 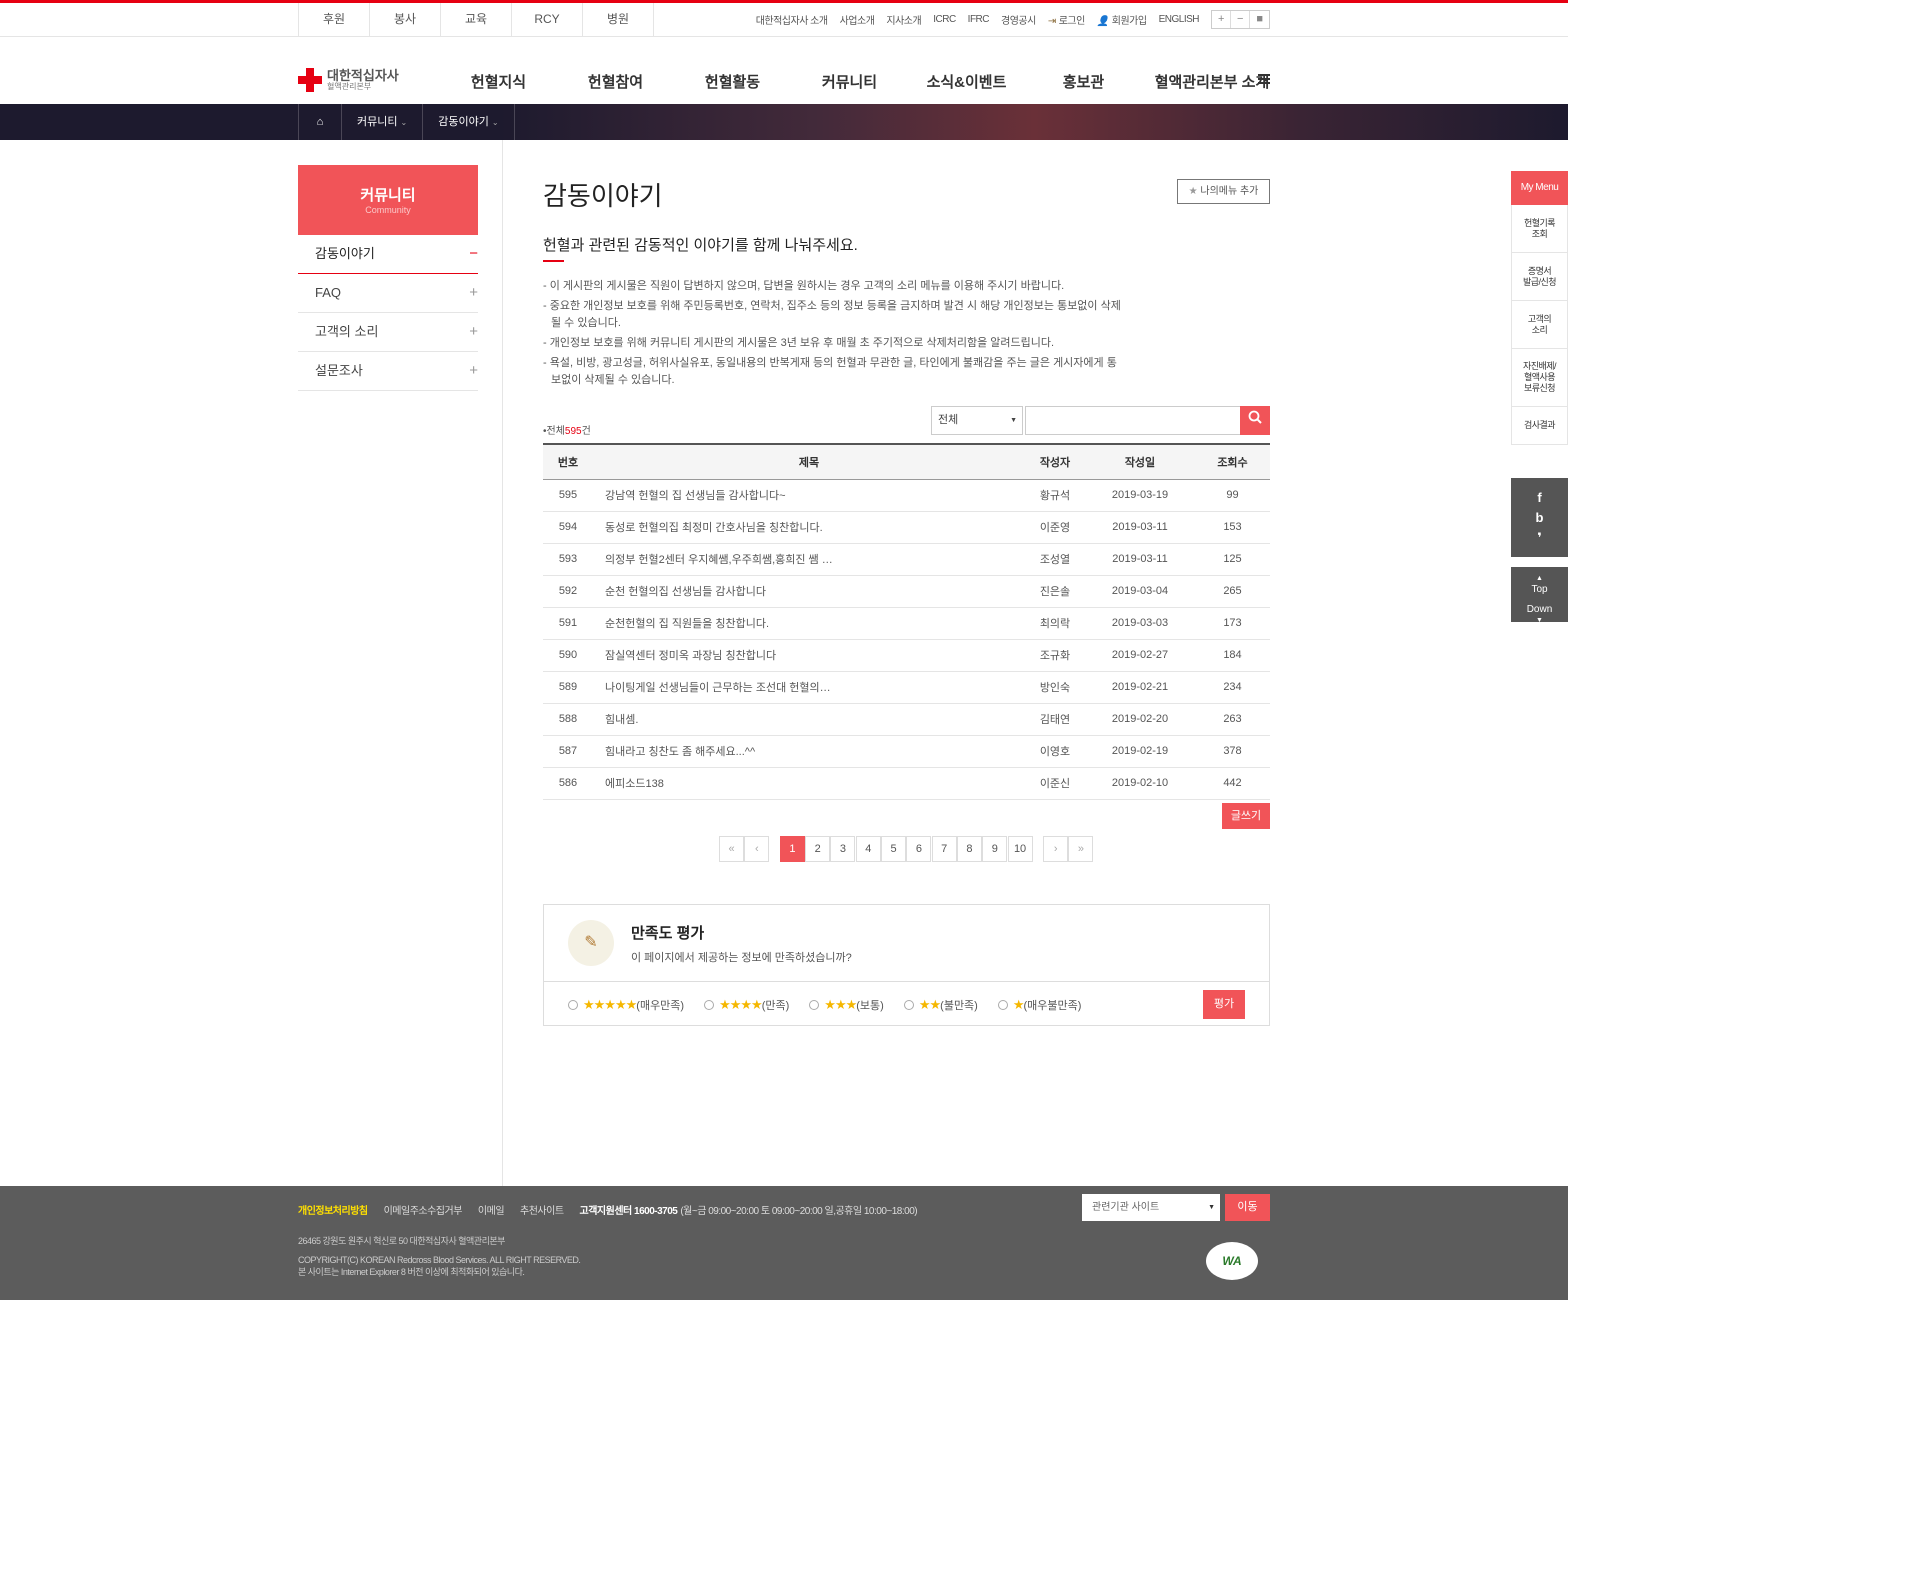 What do you see at coordinates (809, 527) in the screenshot?
I see `row-title-link: 동성로 헌혈의집 최정미 간호사님을 칭찬합니다.` at bounding box center [809, 527].